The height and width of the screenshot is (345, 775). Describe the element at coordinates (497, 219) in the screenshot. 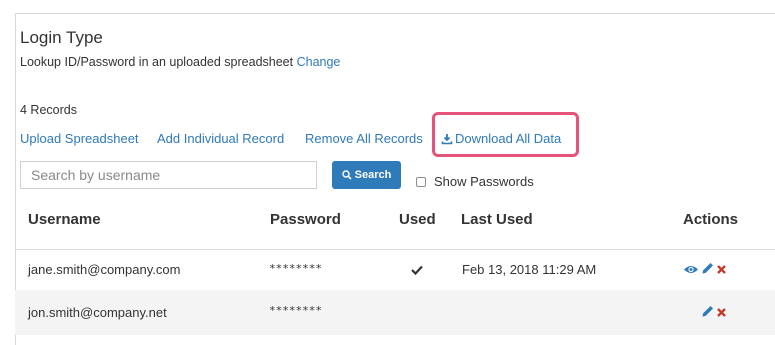

I see `column-header-last-used: Last Used` at that location.